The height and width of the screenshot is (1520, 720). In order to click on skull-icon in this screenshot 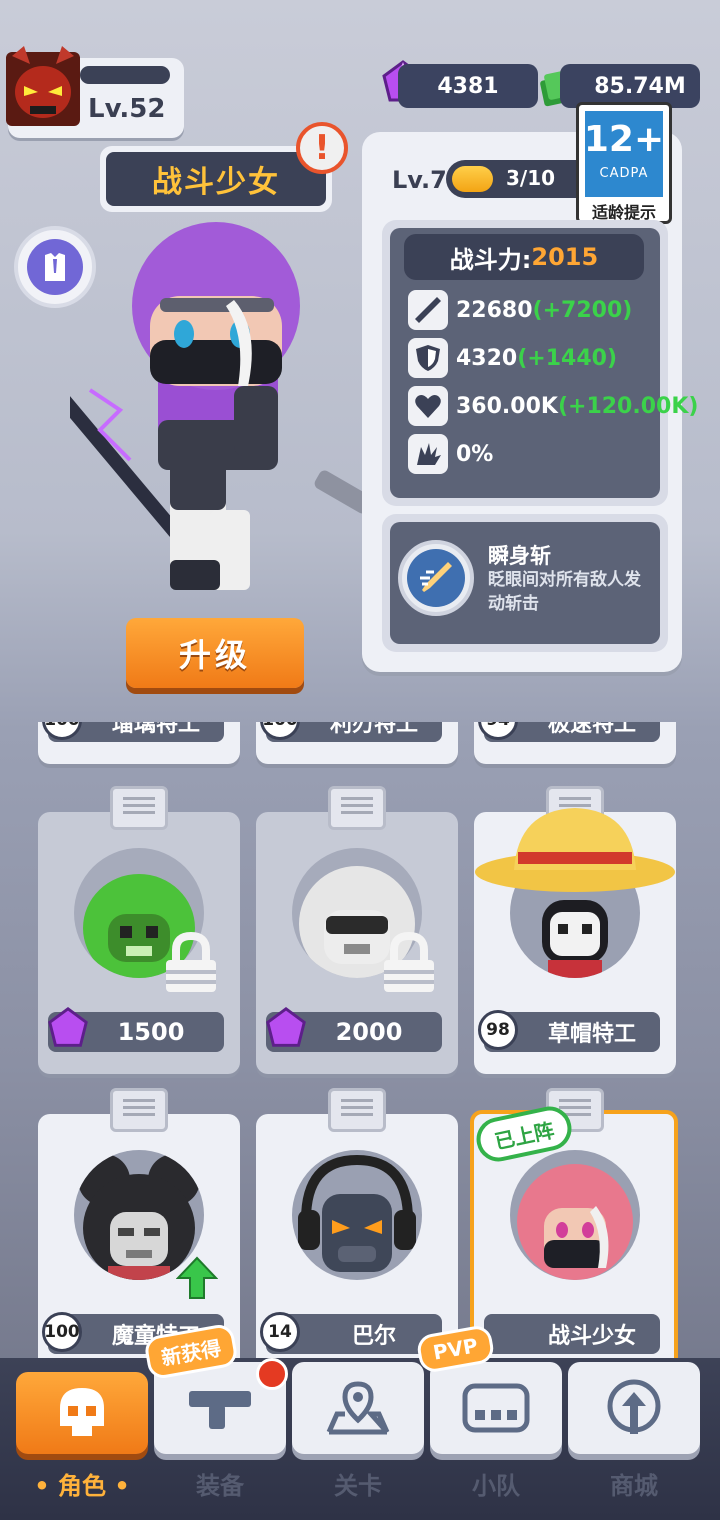, I will do `click(82, 1412)`.